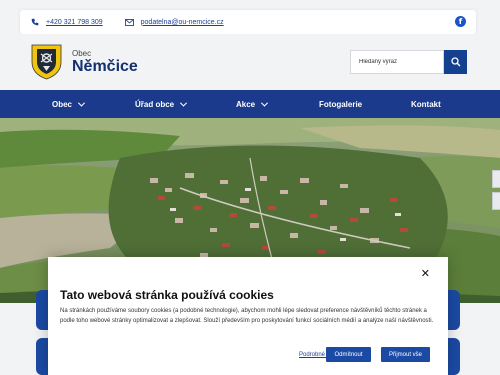 The height and width of the screenshot is (375, 500). Describe the element at coordinates (62, 104) in the screenshot. I see `nav-label: Obec` at that location.